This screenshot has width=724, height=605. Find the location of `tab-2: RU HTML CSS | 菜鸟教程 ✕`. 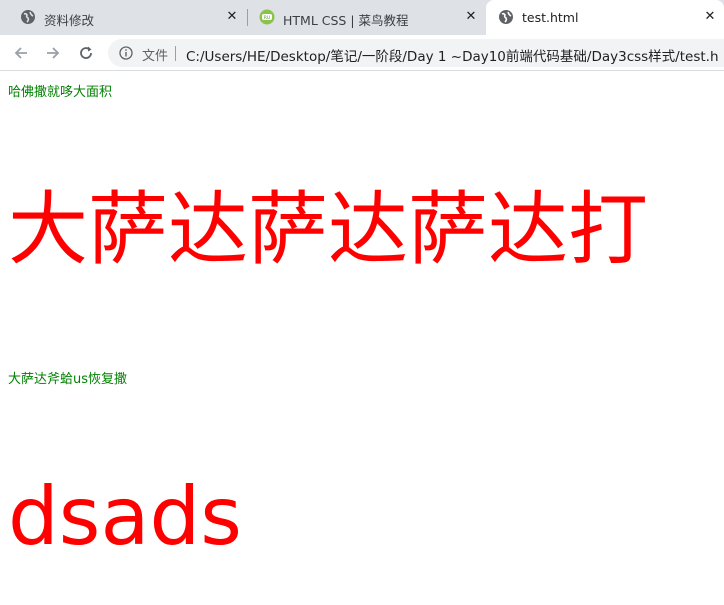

tab-2: RU HTML CSS | 菜鸟教程 ✕ is located at coordinates (368, 17).